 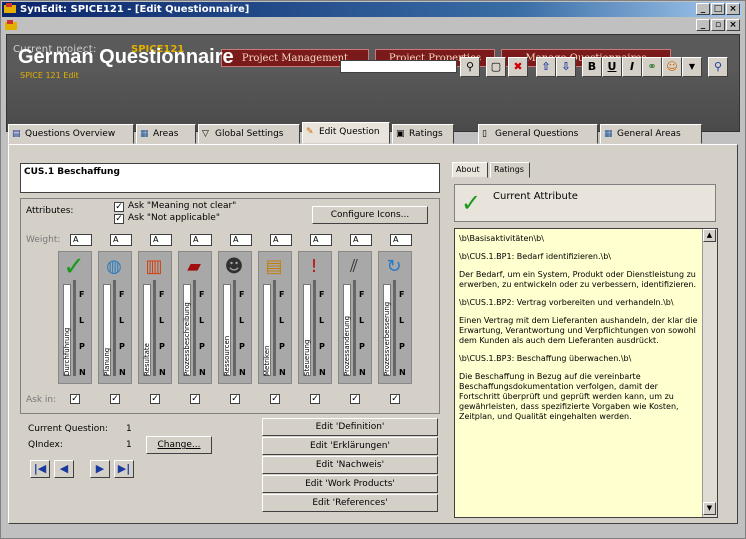 What do you see at coordinates (100, 469) in the screenshot?
I see `next-question-icon: ▶` at bounding box center [100, 469].